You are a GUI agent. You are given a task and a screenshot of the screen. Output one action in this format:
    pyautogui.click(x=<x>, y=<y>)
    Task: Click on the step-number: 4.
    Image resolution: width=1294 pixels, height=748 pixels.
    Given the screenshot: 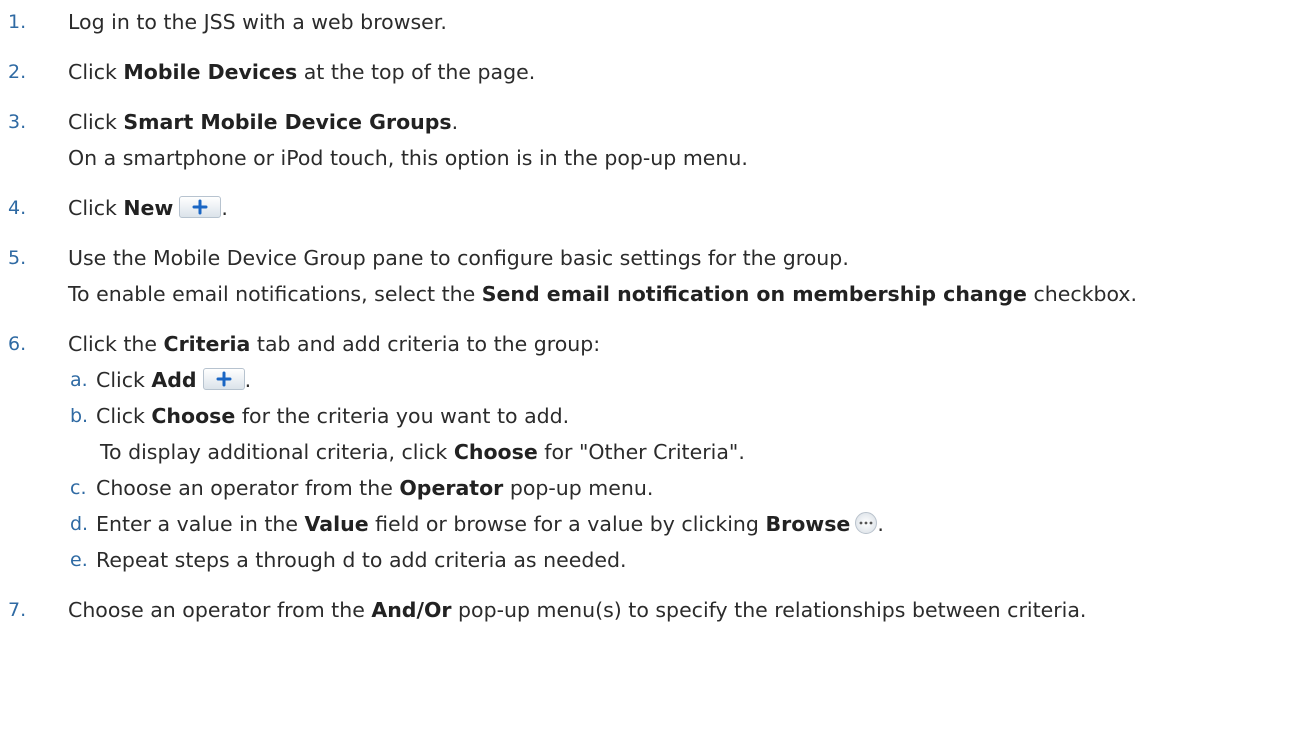 What is the action you would take?
    pyautogui.click(x=17, y=208)
    